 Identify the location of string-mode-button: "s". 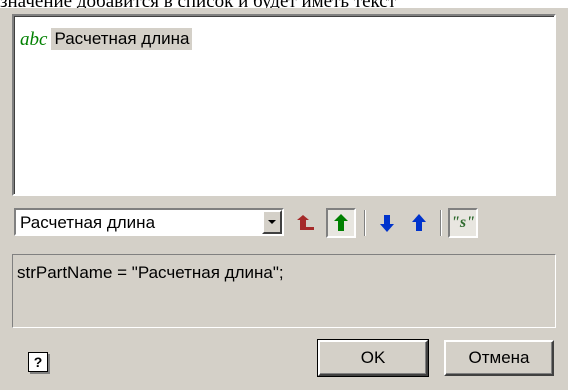
(463, 223).